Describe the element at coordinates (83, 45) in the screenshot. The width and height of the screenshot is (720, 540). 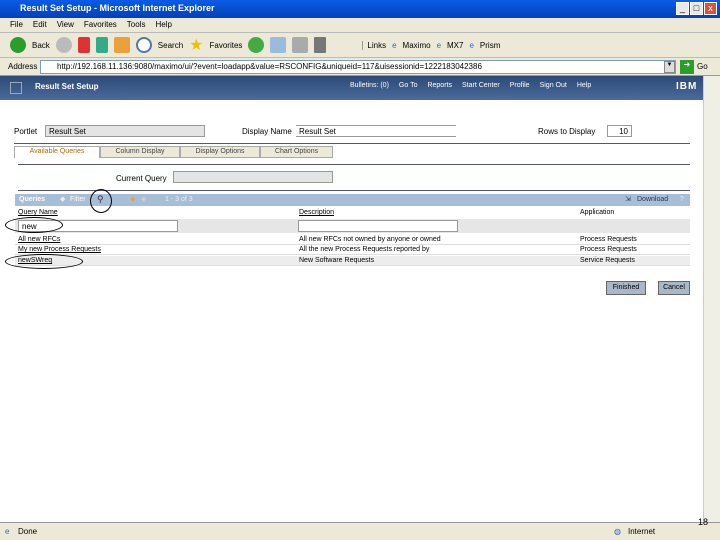
I see `stop-icon` at that location.